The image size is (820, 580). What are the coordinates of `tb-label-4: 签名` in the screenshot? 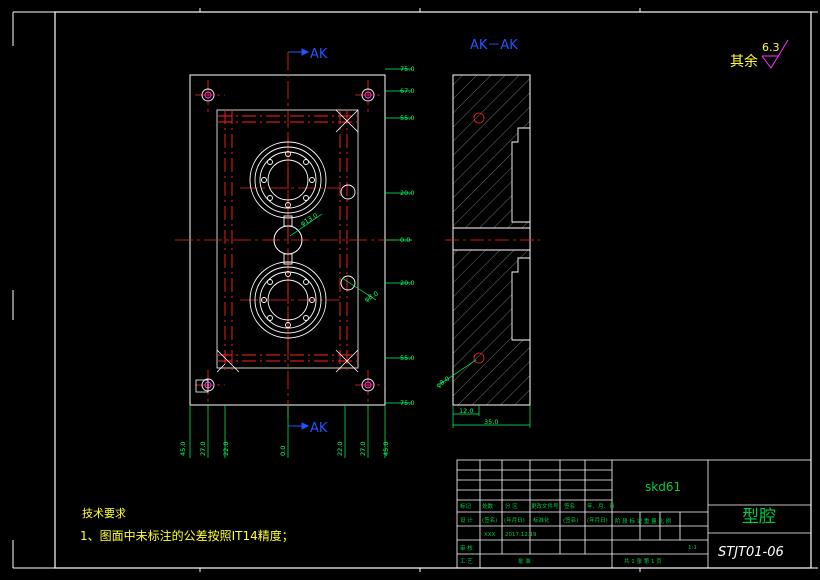 It's located at (569, 506).